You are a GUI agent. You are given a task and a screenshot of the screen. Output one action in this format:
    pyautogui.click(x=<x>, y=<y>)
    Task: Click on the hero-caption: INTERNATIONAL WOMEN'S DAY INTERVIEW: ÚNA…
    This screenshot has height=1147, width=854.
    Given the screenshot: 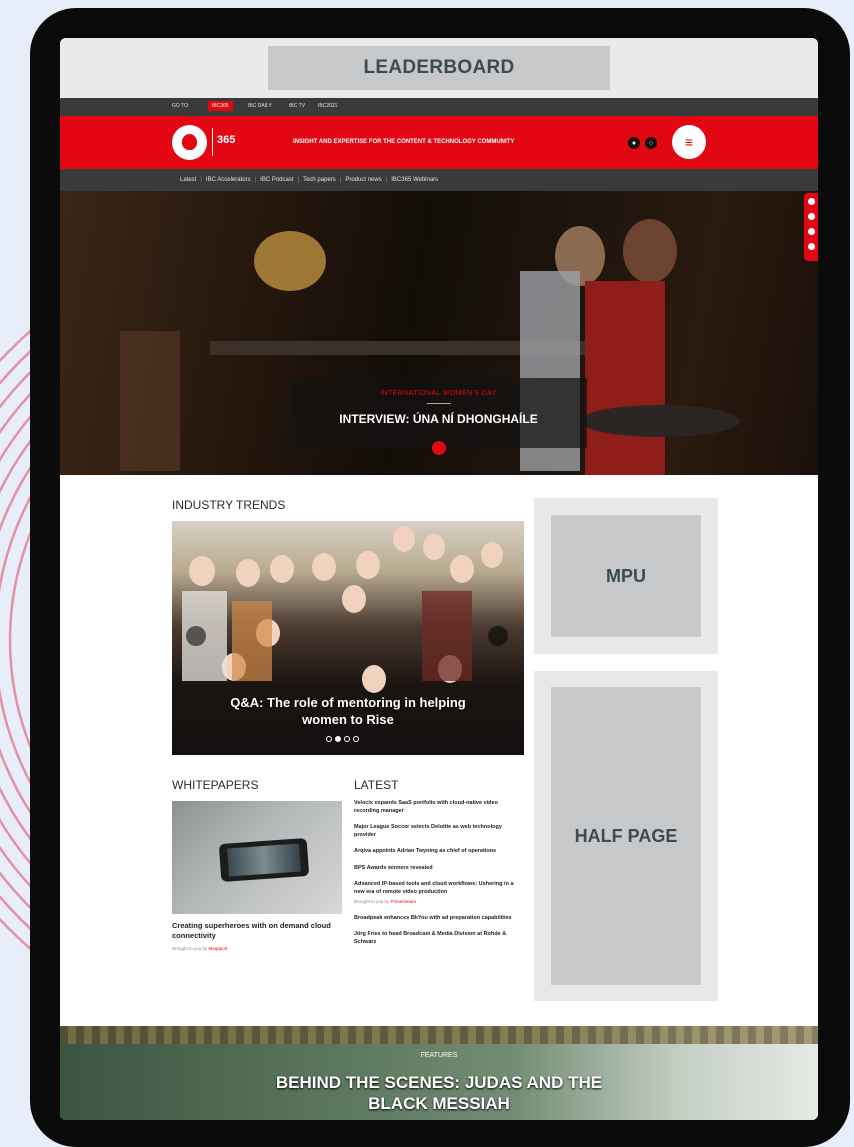 What is the action you would take?
    pyautogui.click(x=438, y=413)
    